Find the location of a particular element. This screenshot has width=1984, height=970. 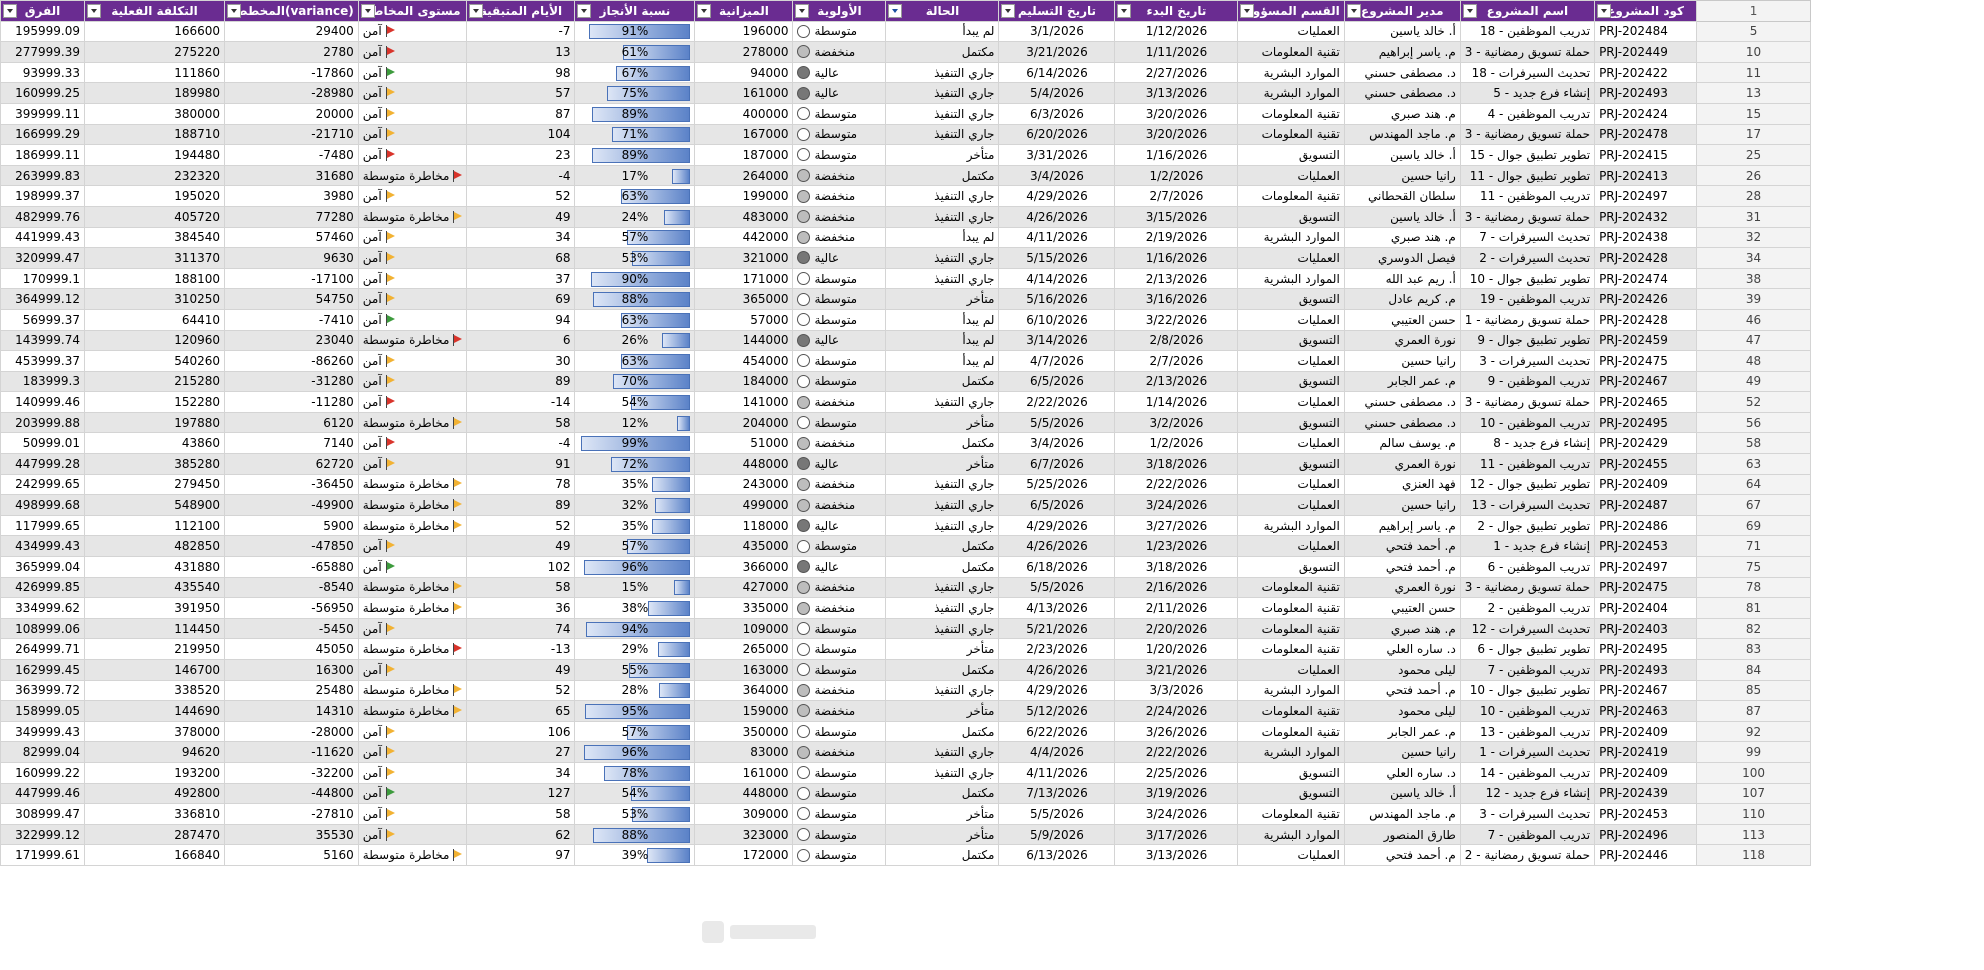

cell-project-name: حملة تسويق رمضانية - 3 is located at coordinates (1527, 134).